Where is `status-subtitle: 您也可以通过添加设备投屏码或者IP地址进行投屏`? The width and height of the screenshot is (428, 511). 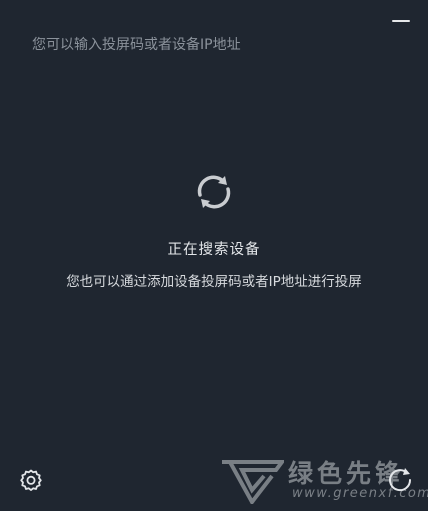
status-subtitle: 您也可以通过添加设备投屏码或者IP地址进行投屏 is located at coordinates (214, 282).